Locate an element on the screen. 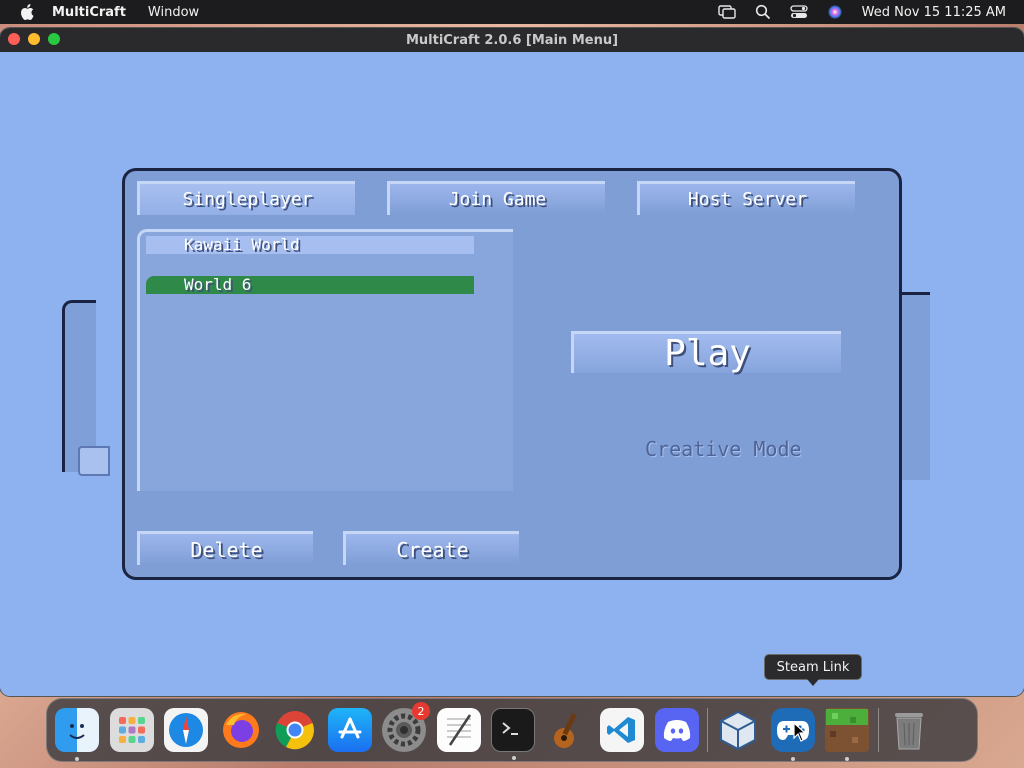 The width and height of the screenshot is (1024, 768). world-list: Kawaii World World 6 is located at coordinates (325, 360).